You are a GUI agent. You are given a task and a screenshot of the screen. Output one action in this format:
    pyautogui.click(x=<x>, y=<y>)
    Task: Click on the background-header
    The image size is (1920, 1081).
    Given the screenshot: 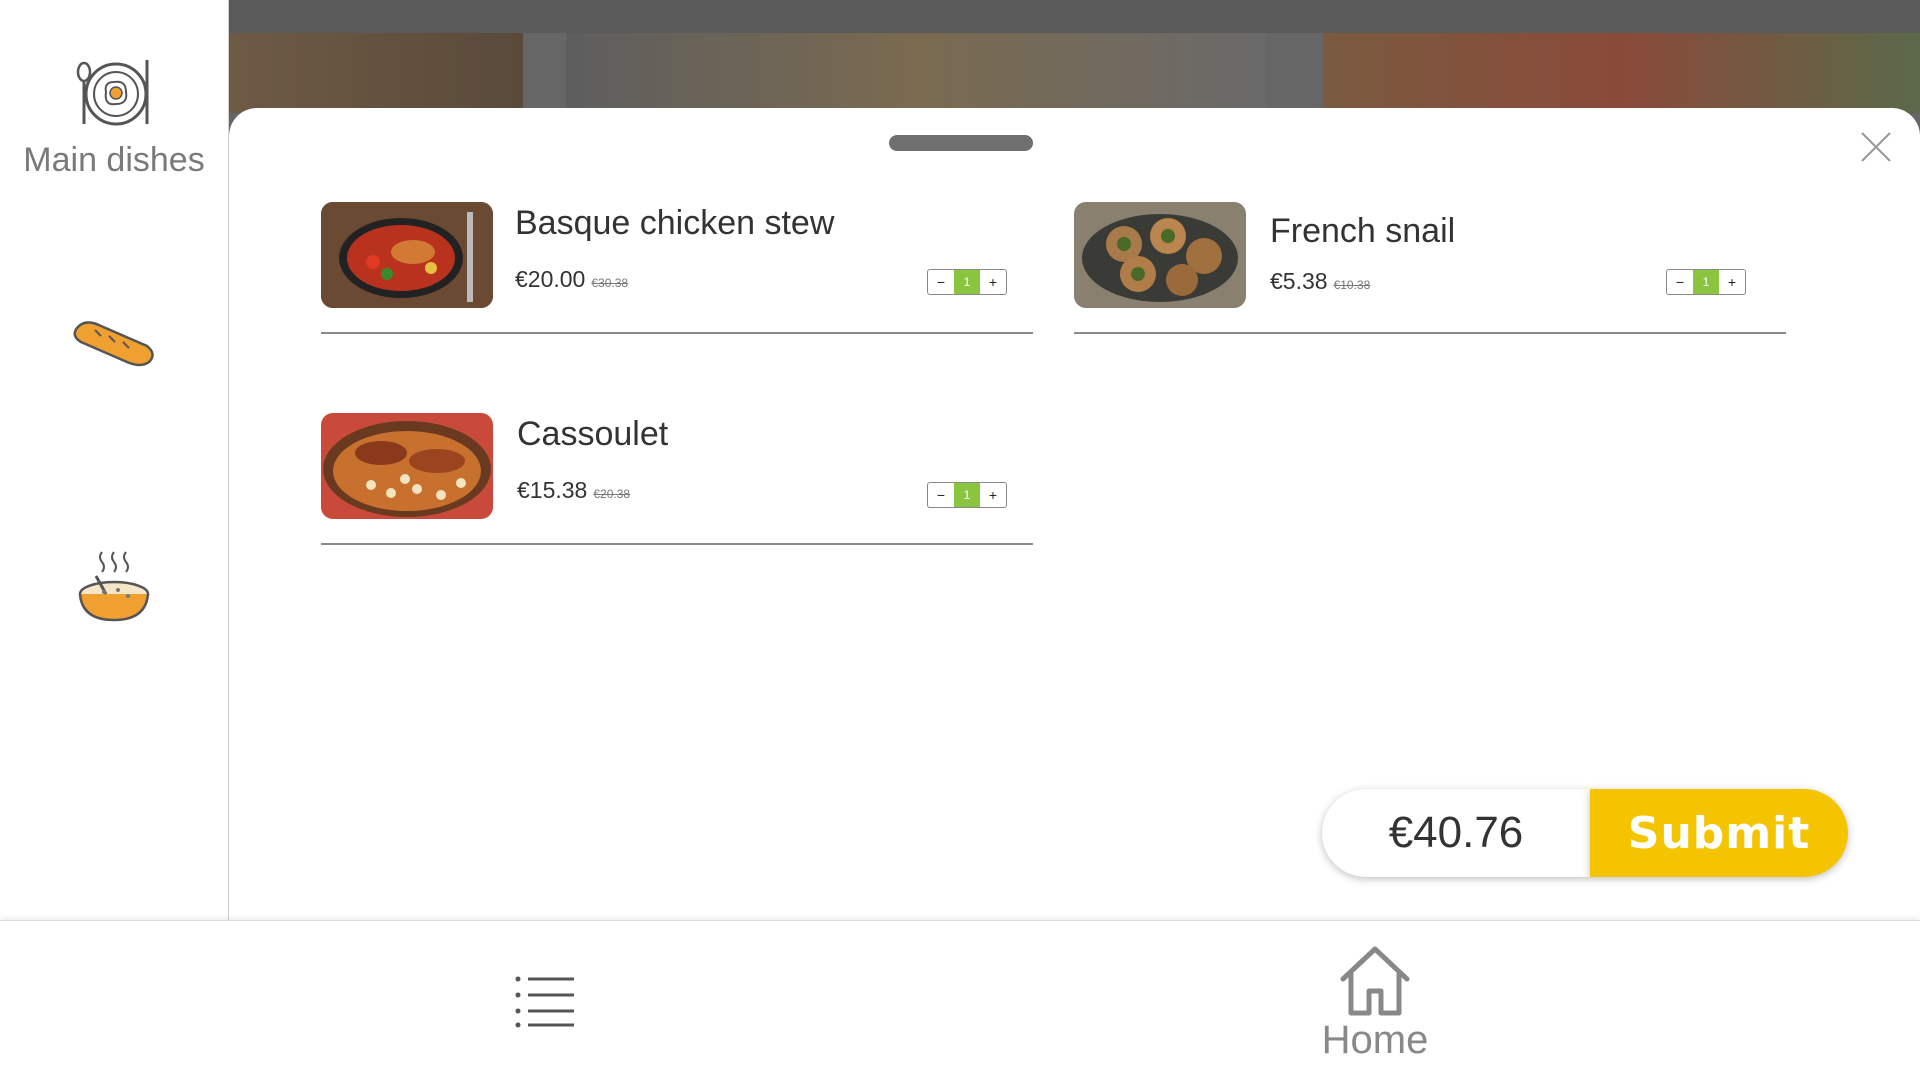 What is the action you would take?
    pyautogui.click(x=1074, y=16)
    